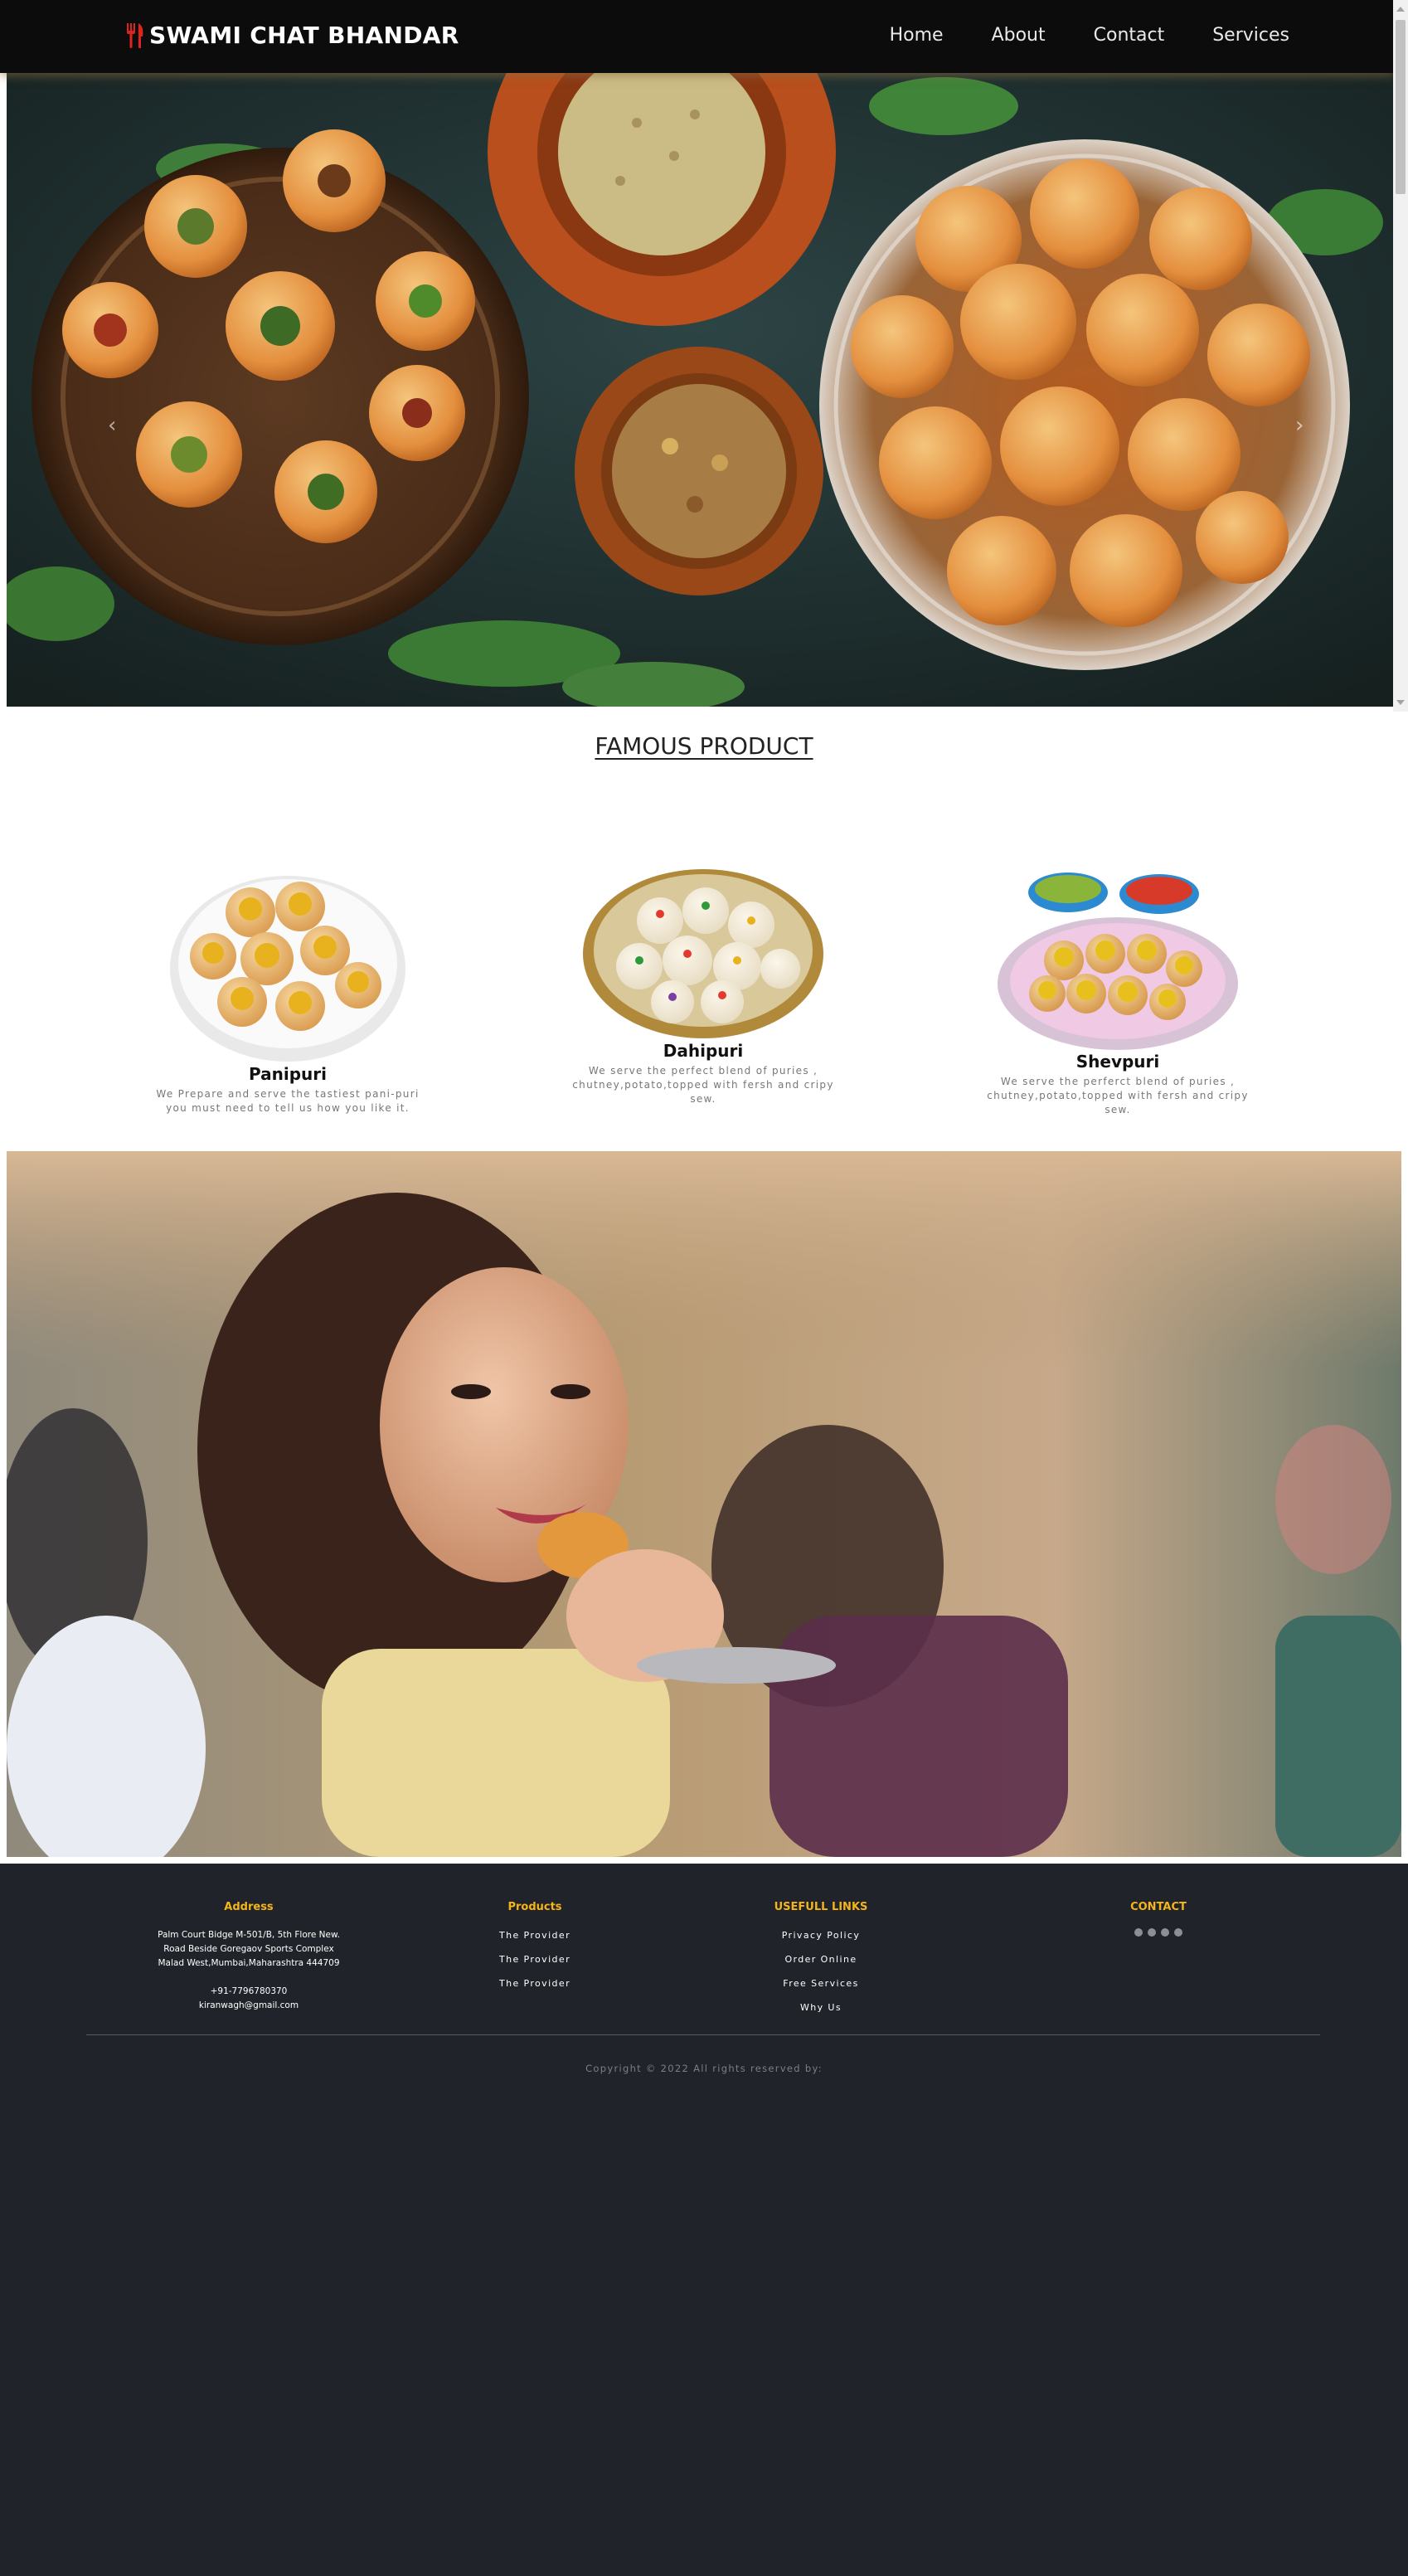 This screenshot has width=1408, height=2576. I want to click on address-line: Palm Court Bidge M-501/B, 5th Flore New., so click(249, 1935).